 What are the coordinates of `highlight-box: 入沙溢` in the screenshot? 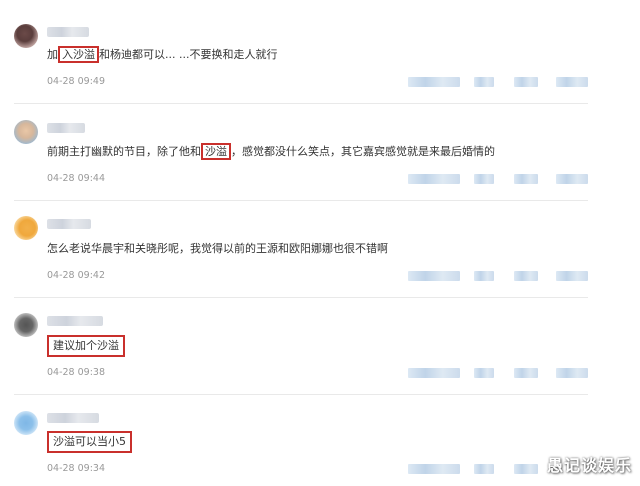 It's located at (78, 54).